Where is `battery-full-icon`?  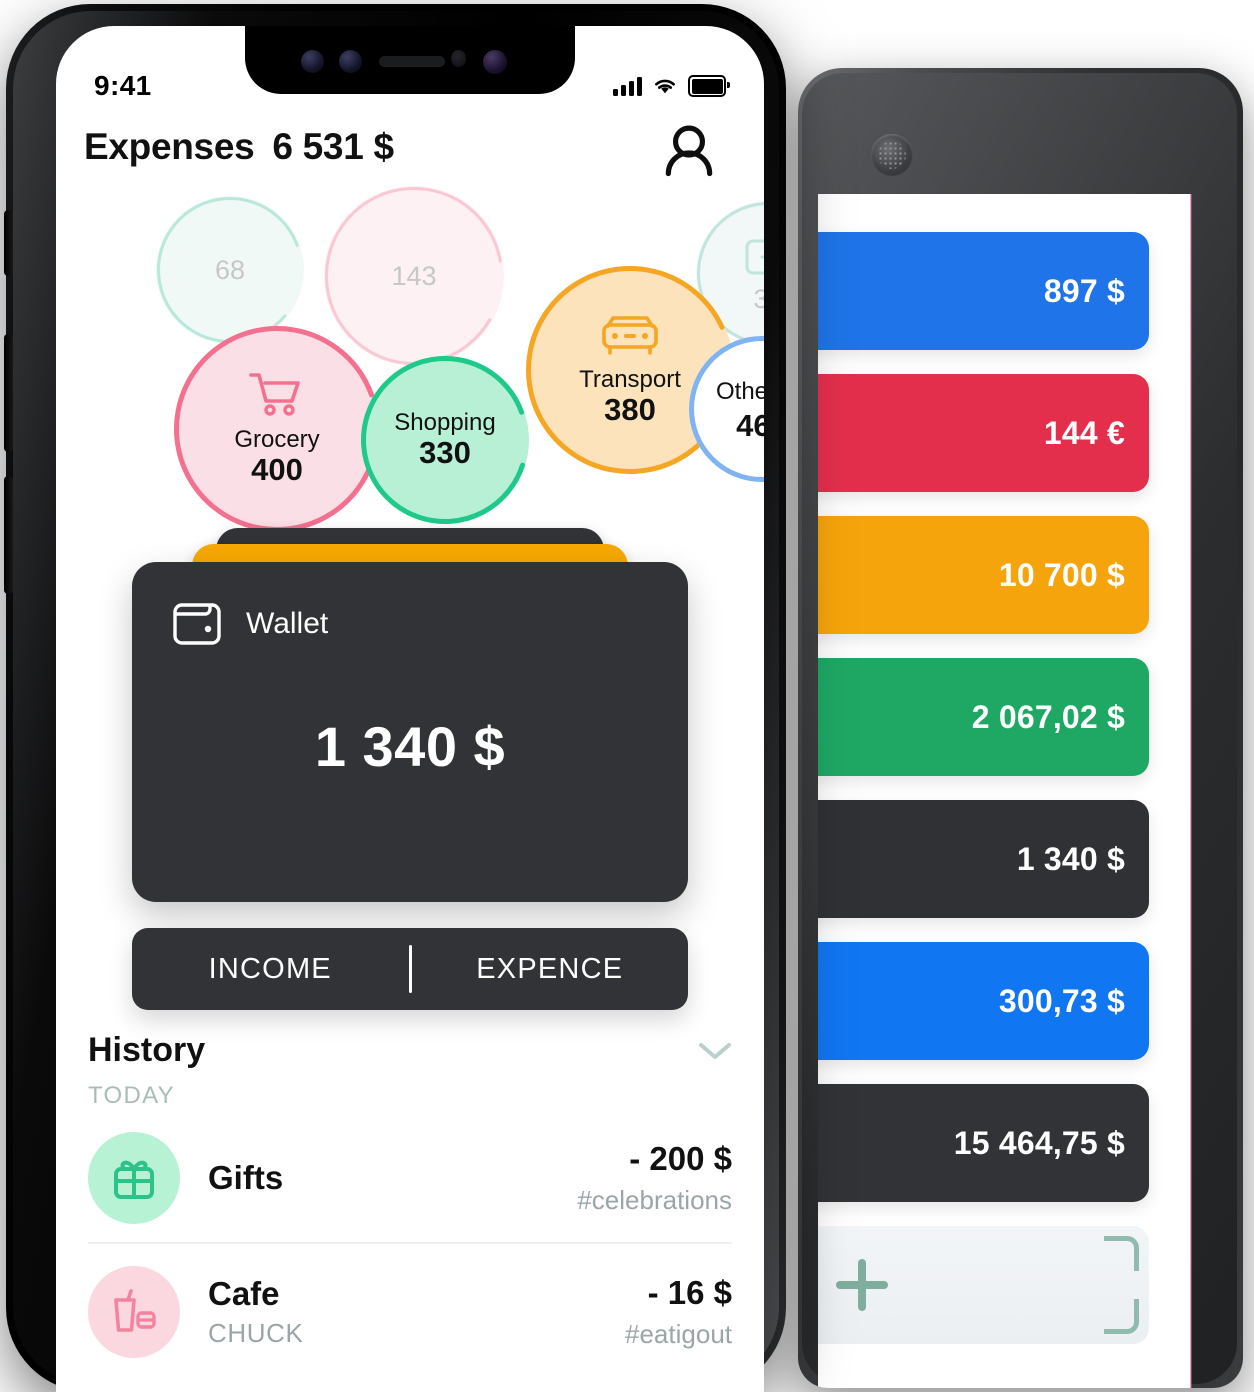
battery-full-icon is located at coordinates (709, 86).